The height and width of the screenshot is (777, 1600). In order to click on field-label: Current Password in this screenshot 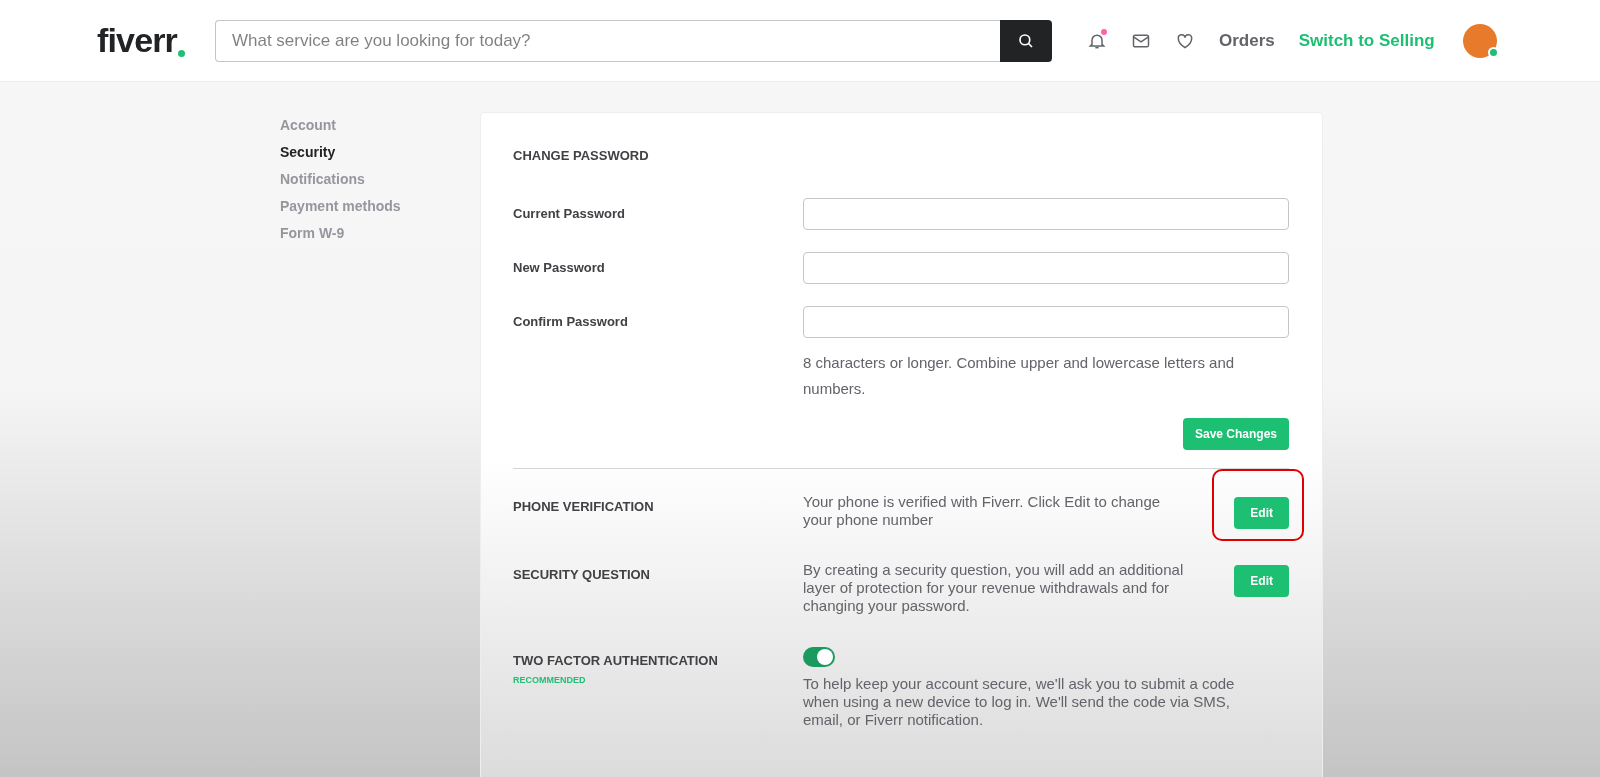, I will do `click(569, 213)`.